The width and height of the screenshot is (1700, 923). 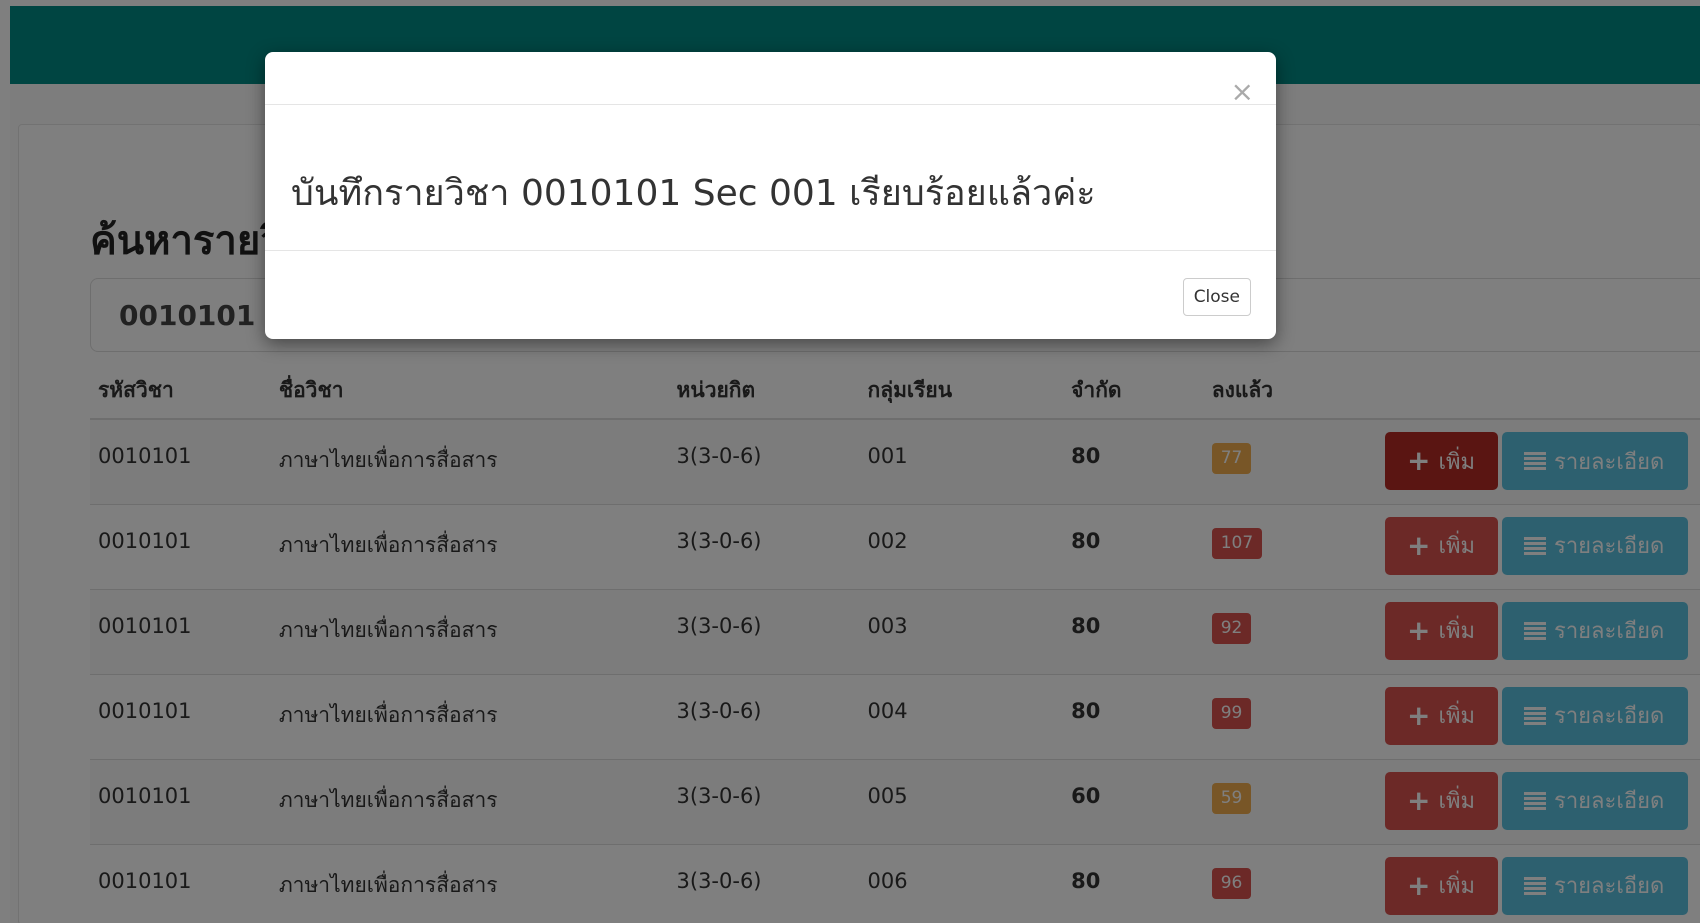 What do you see at coordinates (770, 79) in the screenshot?
I see `modal-header: ×` at bounding box center [770, 79].